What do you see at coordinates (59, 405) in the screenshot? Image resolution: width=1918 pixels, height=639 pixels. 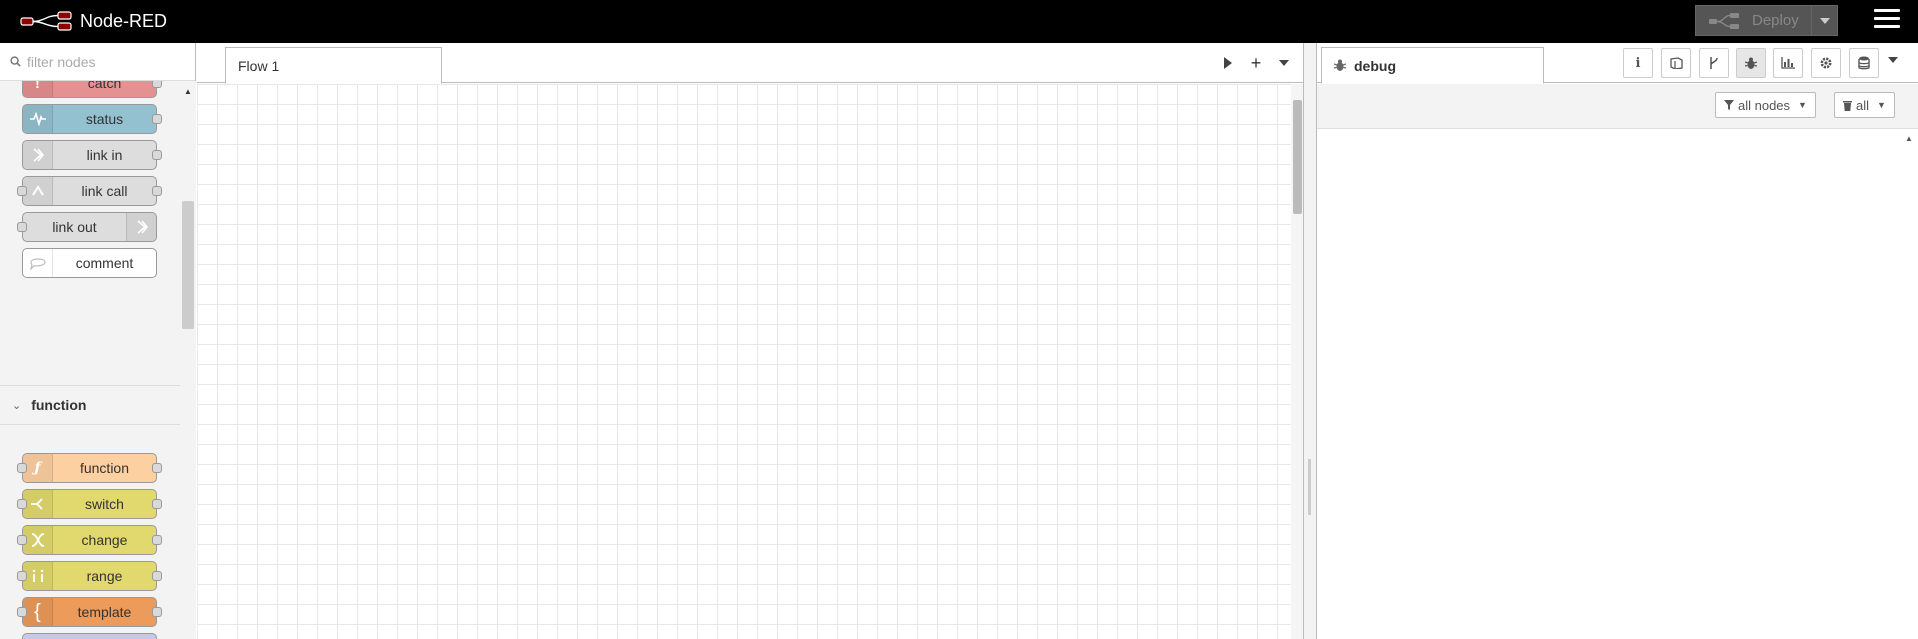 I see `category-label: function` at bounding box center [59, 405].